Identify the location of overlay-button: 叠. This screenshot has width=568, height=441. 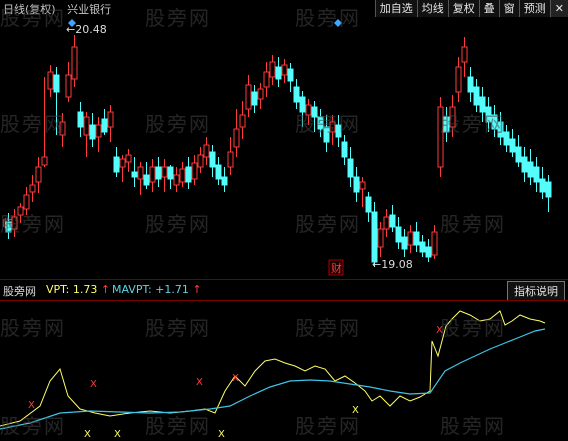
(488, 8).